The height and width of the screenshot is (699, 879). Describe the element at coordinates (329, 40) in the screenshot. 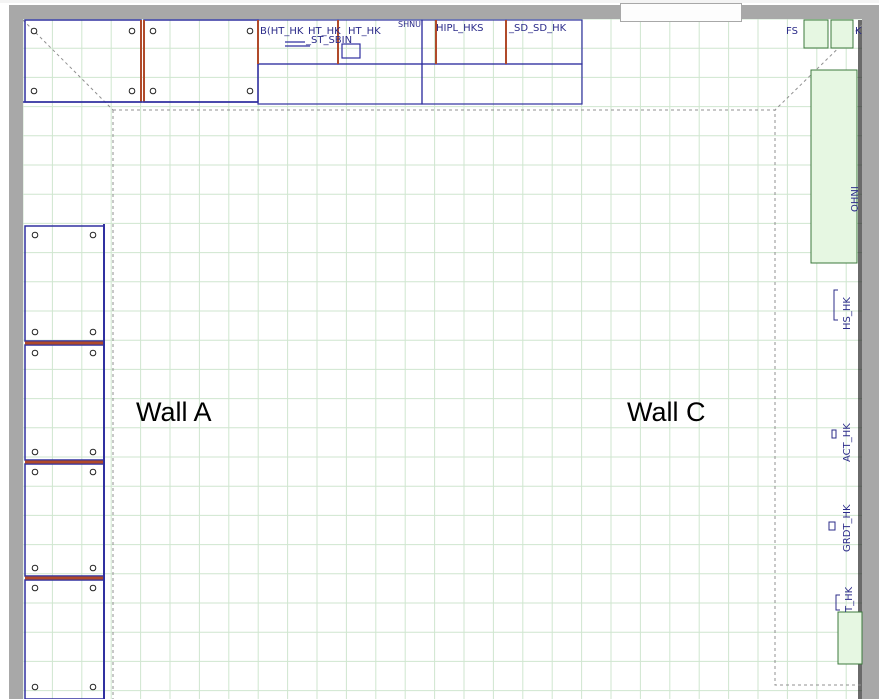

I see `cabinet-code: _ST_SBIN` at that location.